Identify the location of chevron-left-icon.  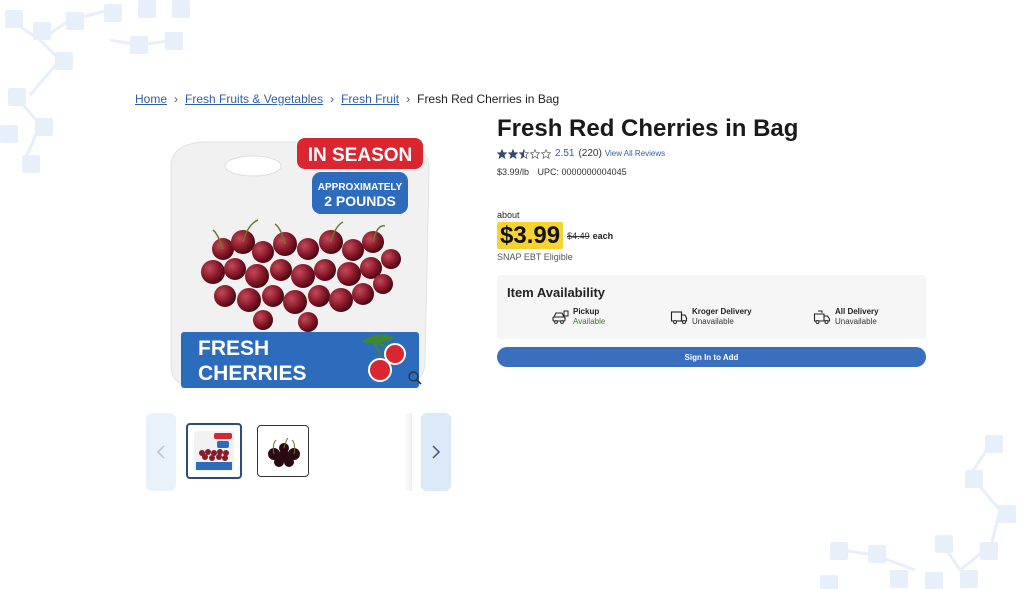
(160, 452).